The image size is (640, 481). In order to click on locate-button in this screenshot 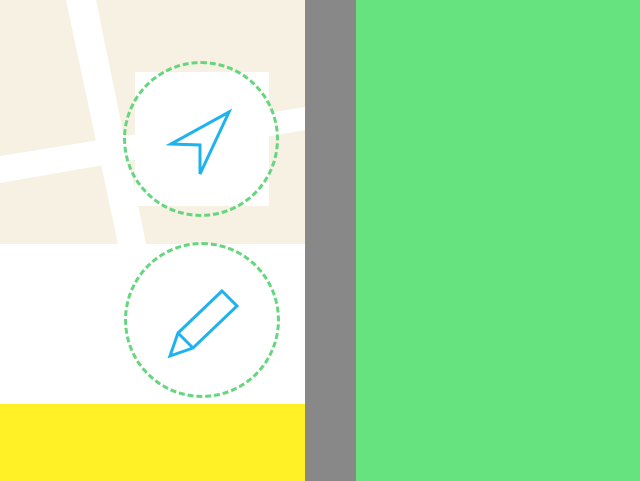, I will do `click(201, 139)`.